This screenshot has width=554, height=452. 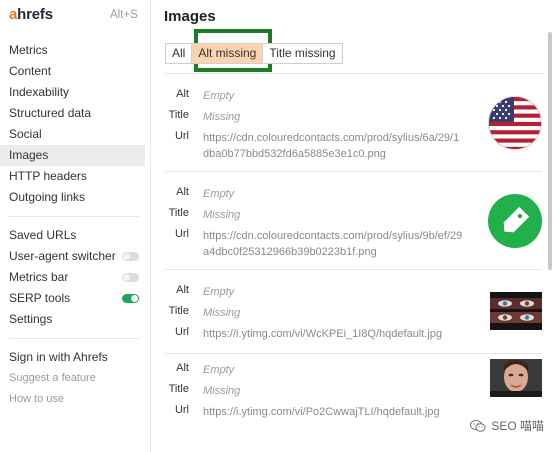 What do you see at coordinates (75, 176) in the screenshot?
I see `sidebar-item-http-headers: HTTP headers` at bounding box center [75, 176].